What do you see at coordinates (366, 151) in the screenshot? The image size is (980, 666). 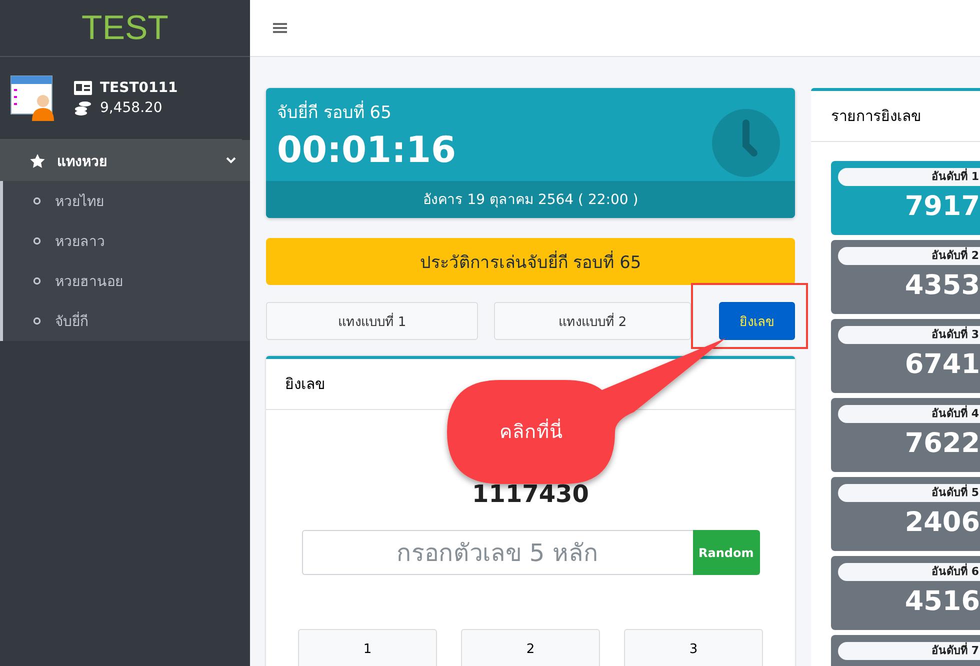 I see `countdown-timer: 00:01:16` at bounding box center [366, 151].